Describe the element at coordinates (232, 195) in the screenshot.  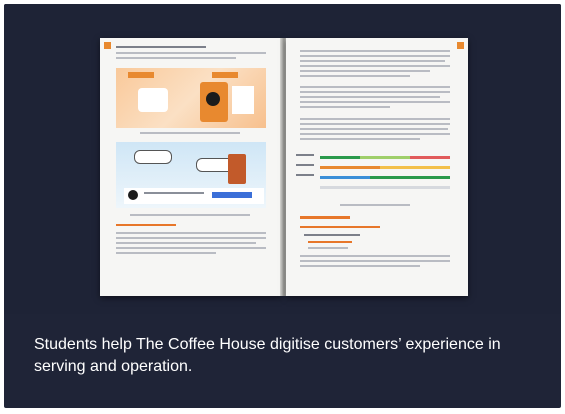
I see `like-button` at that location.